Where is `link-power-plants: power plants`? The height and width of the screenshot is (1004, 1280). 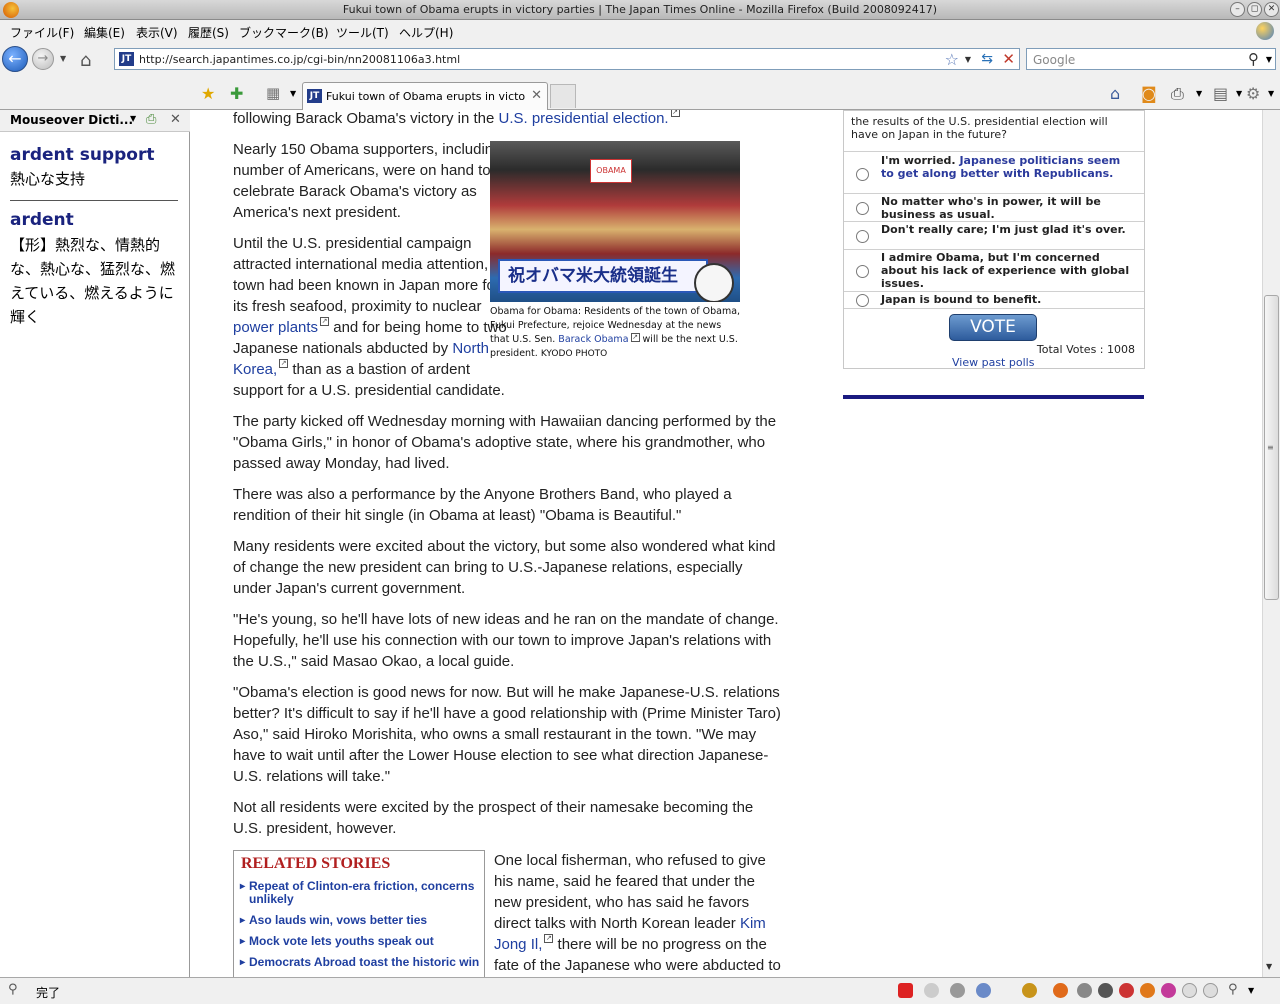 link-power-plants: power plants is located at coordinates (275, 327).